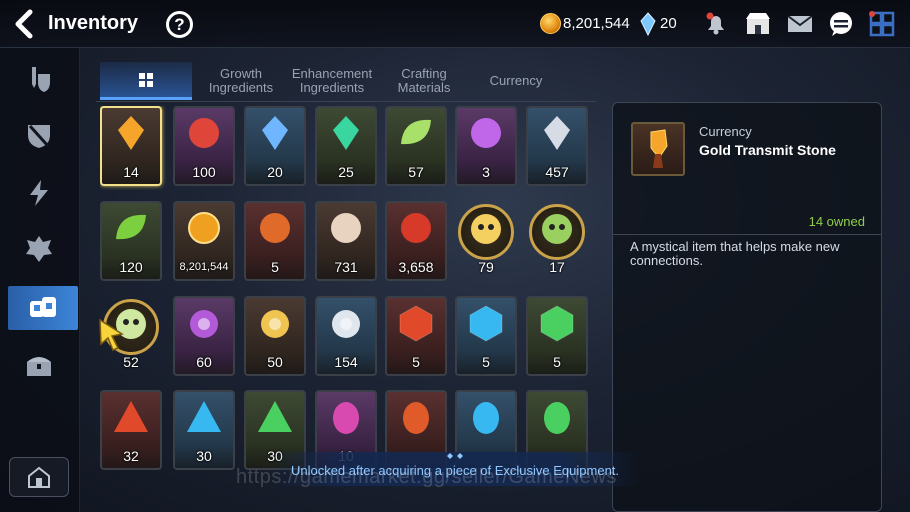 This screenshot has width=910, height=512. I want to click on inventory-item: 30, so click(205, 431).